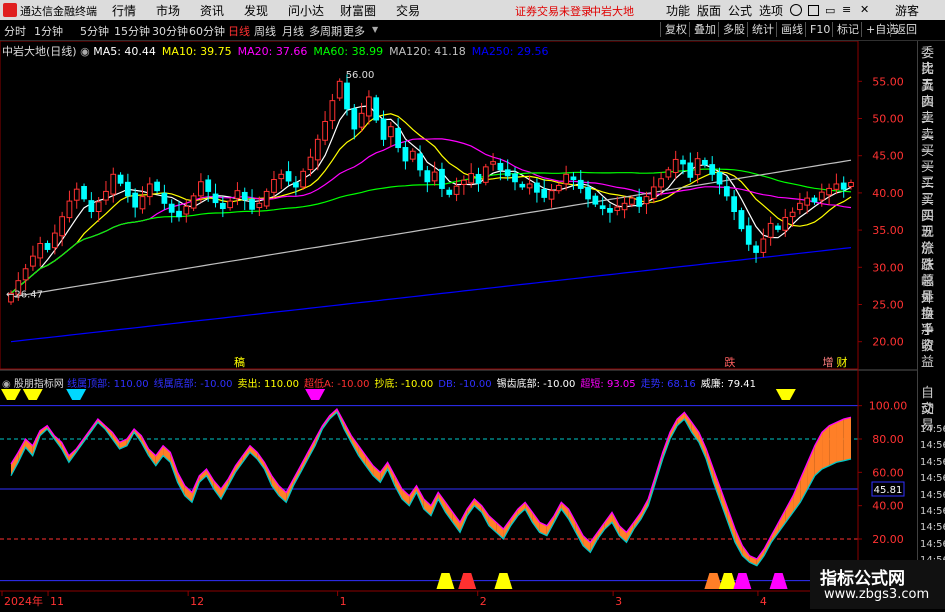 Image resolution: width=945 pixels, height=612 pixels. I want to click on tab-intraday: 分时, so click(15, 31).